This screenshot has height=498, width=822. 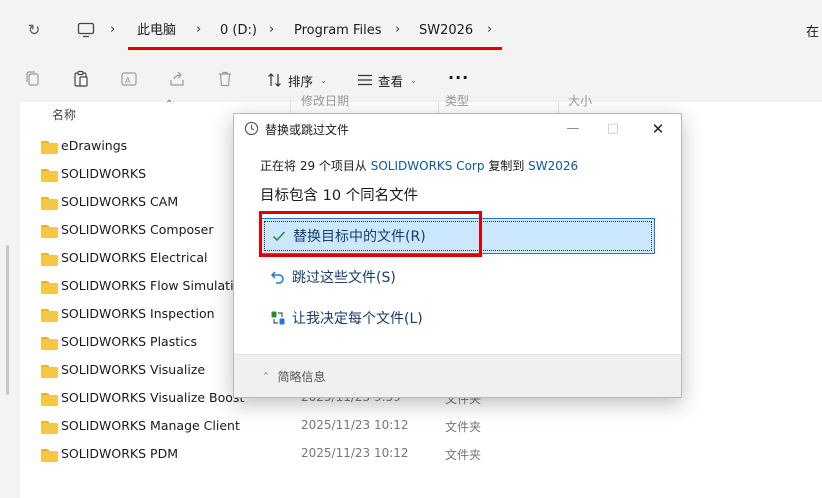 I want to click on column-header-date: 修改日期, so click(x=325, y=101).